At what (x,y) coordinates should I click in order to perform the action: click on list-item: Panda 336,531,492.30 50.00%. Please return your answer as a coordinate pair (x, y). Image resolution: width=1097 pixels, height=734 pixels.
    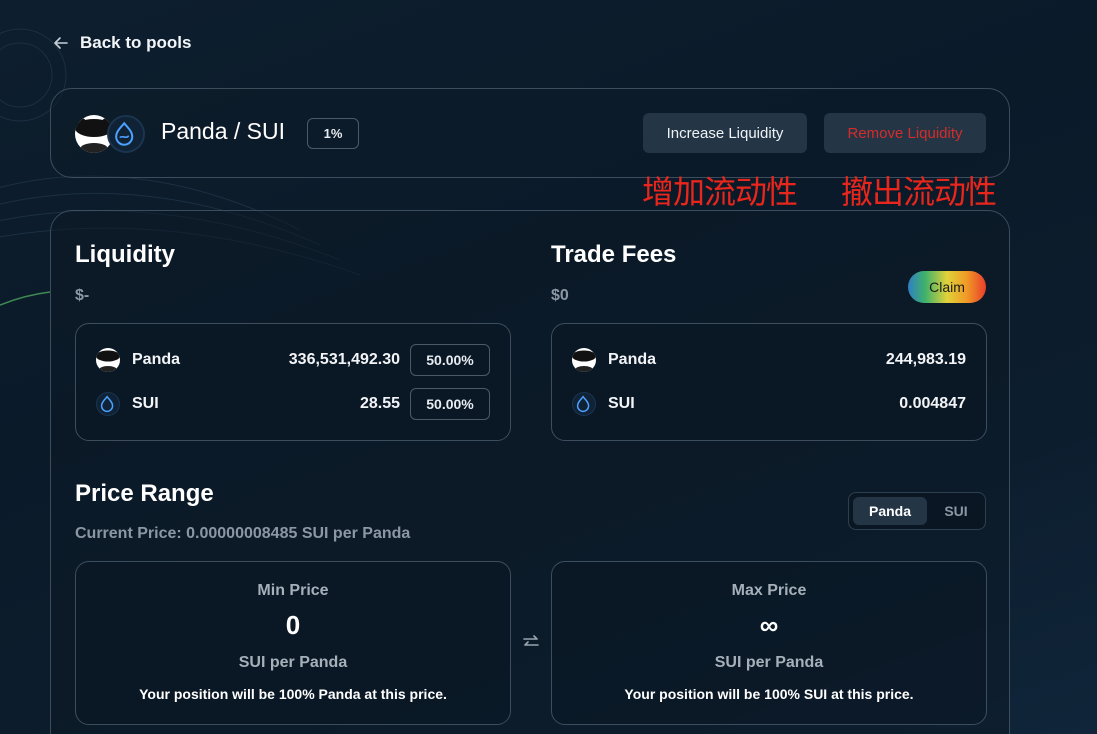
    Looking at the image, I should click on (293, 360).